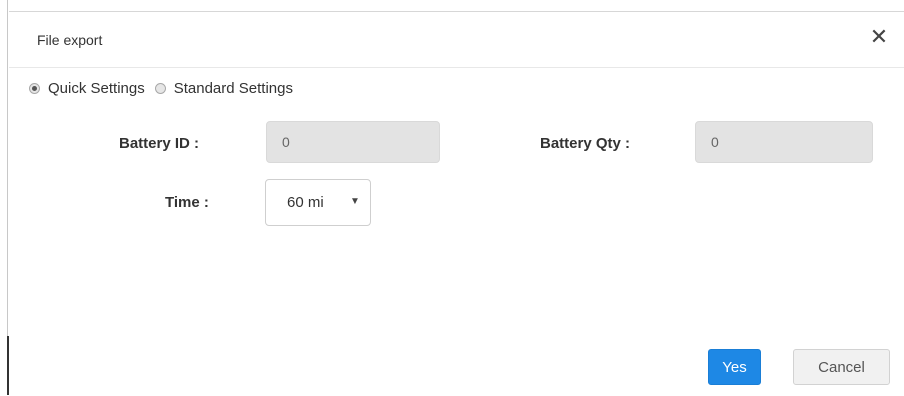 This screenshot has width=904, height=396. I want to click on time-select: 60 mi ▼, so click(318, 202).